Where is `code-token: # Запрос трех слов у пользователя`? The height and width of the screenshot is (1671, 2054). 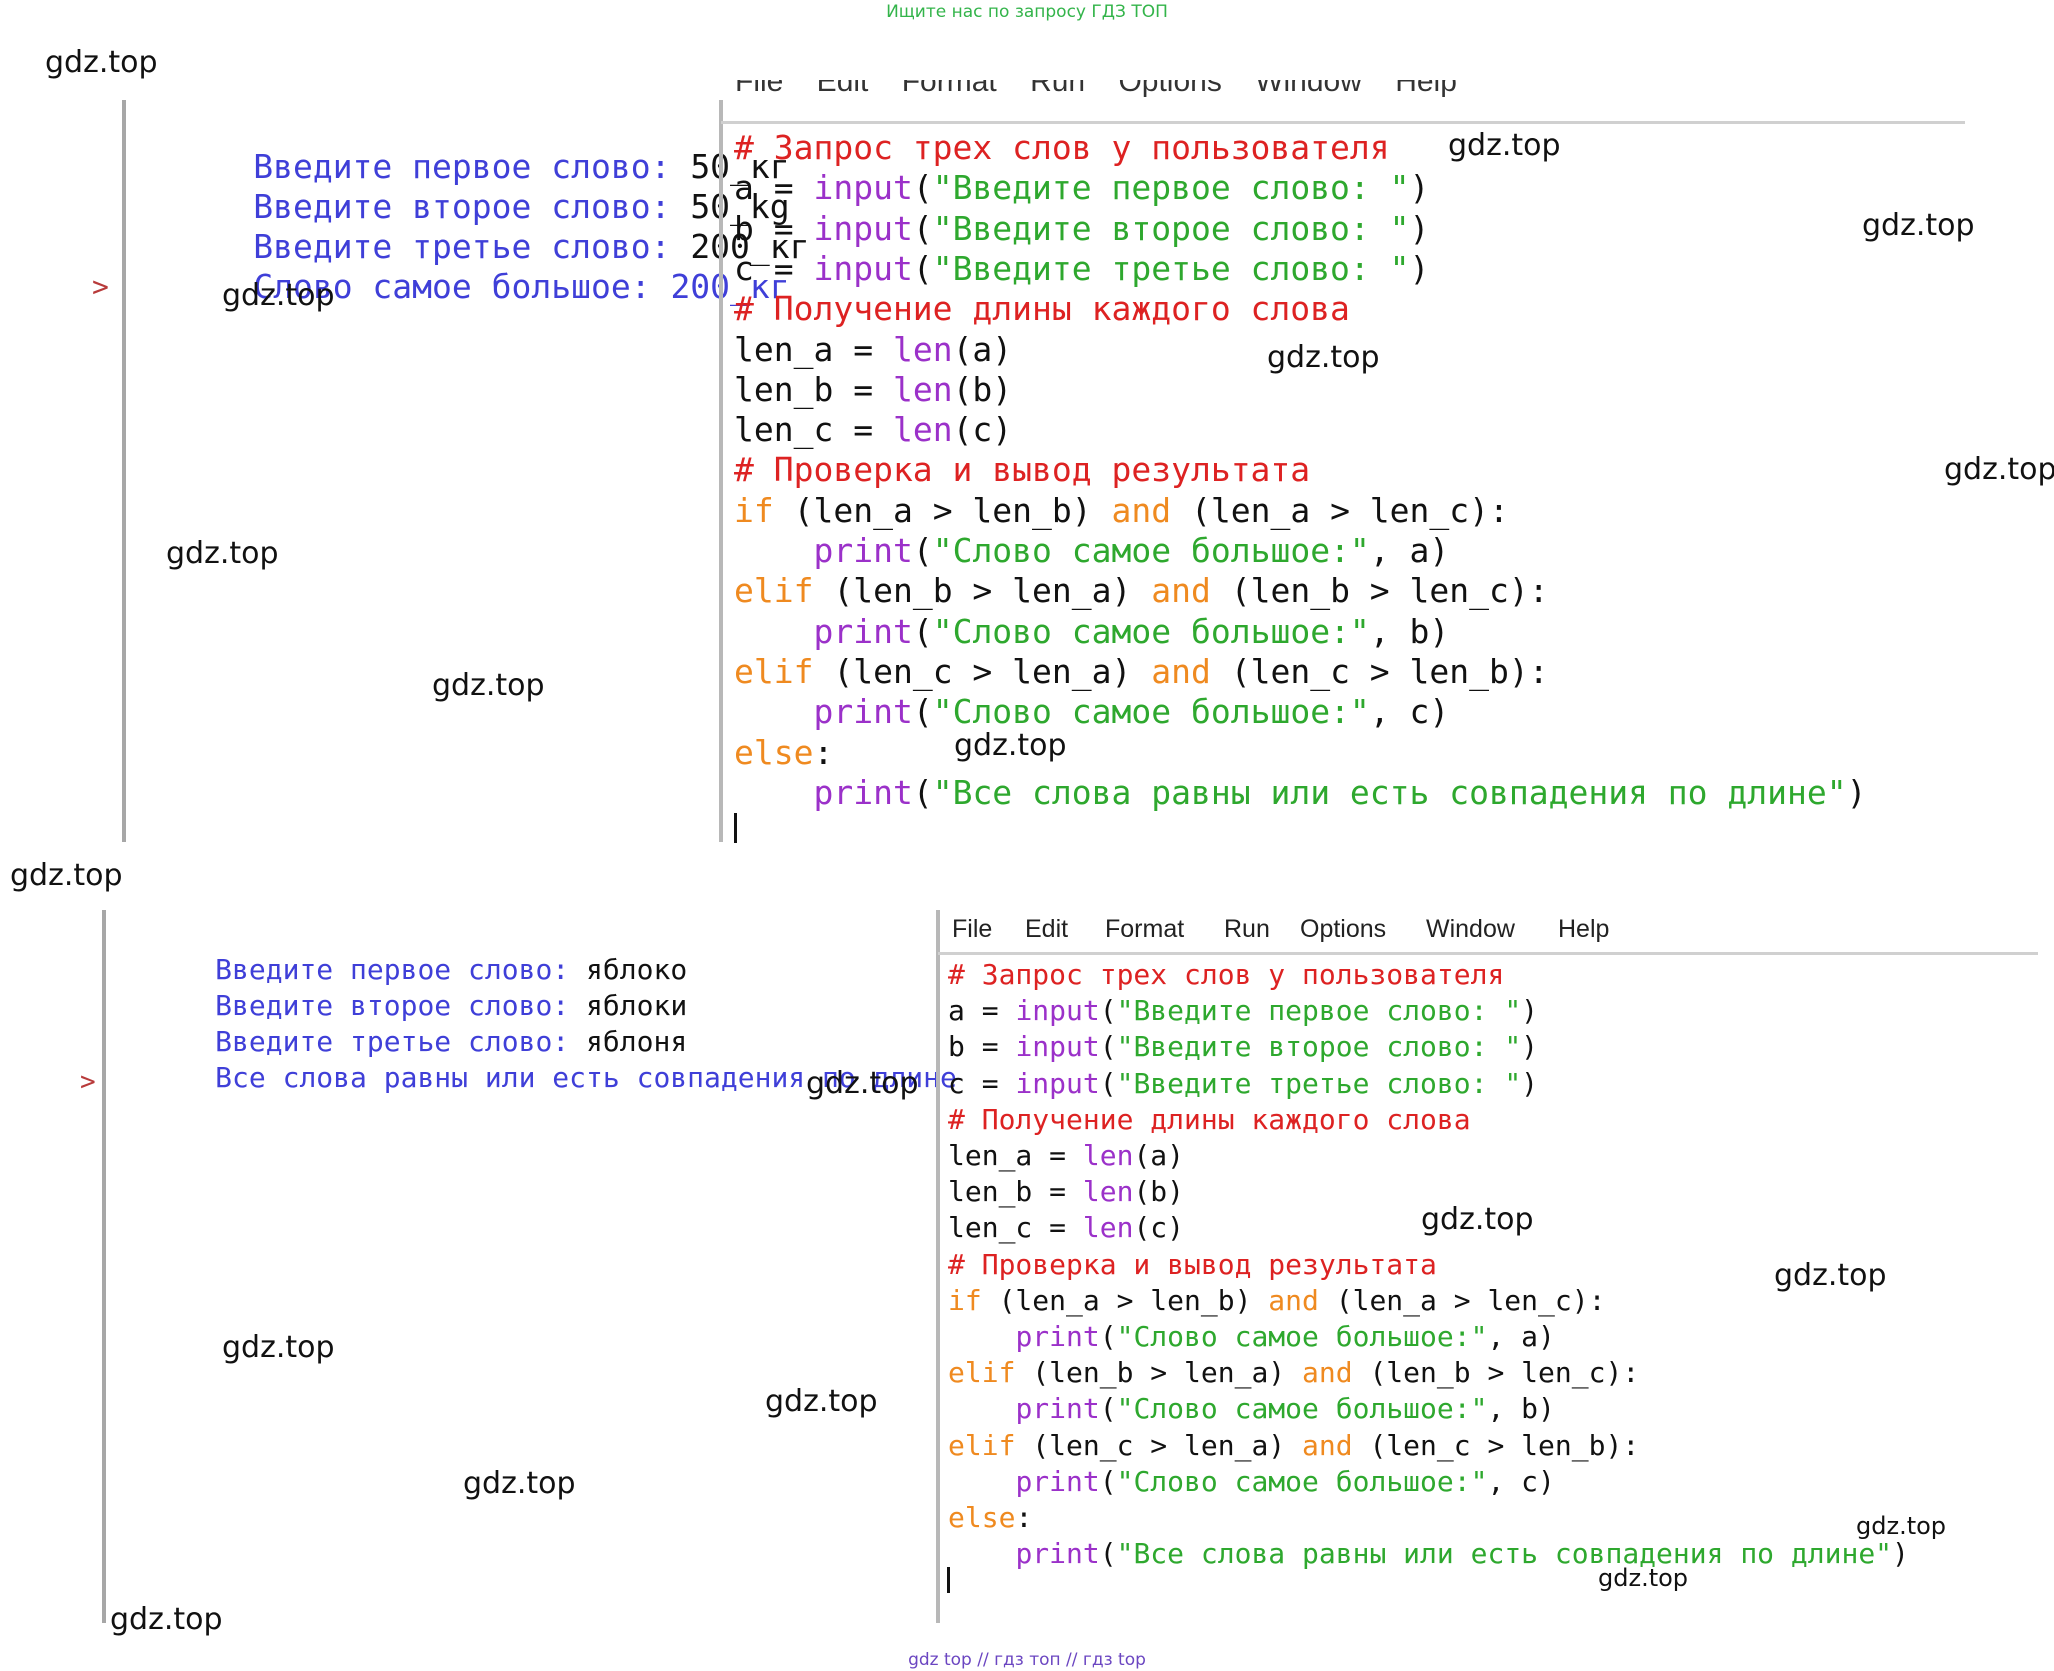 code-token: # Запрос трех слов у пользователя is located at coordinates (1226, 974).